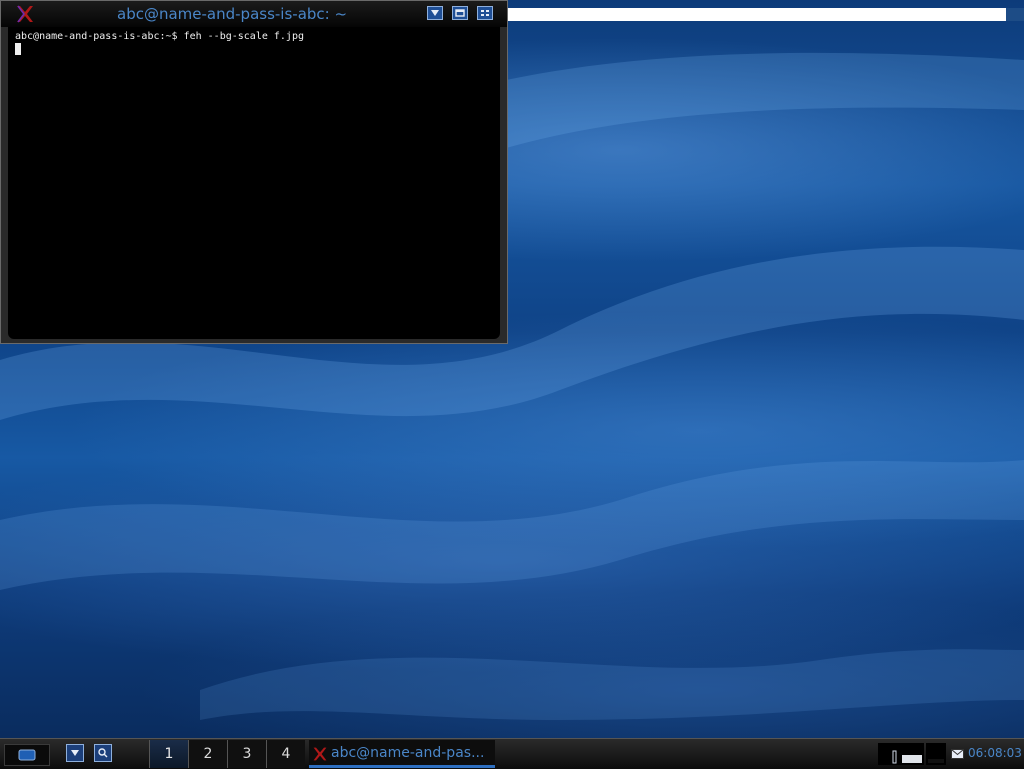 The width and height of the screenshot is (1024, 769). I want to click on background-window-strip, so click(757, 14).